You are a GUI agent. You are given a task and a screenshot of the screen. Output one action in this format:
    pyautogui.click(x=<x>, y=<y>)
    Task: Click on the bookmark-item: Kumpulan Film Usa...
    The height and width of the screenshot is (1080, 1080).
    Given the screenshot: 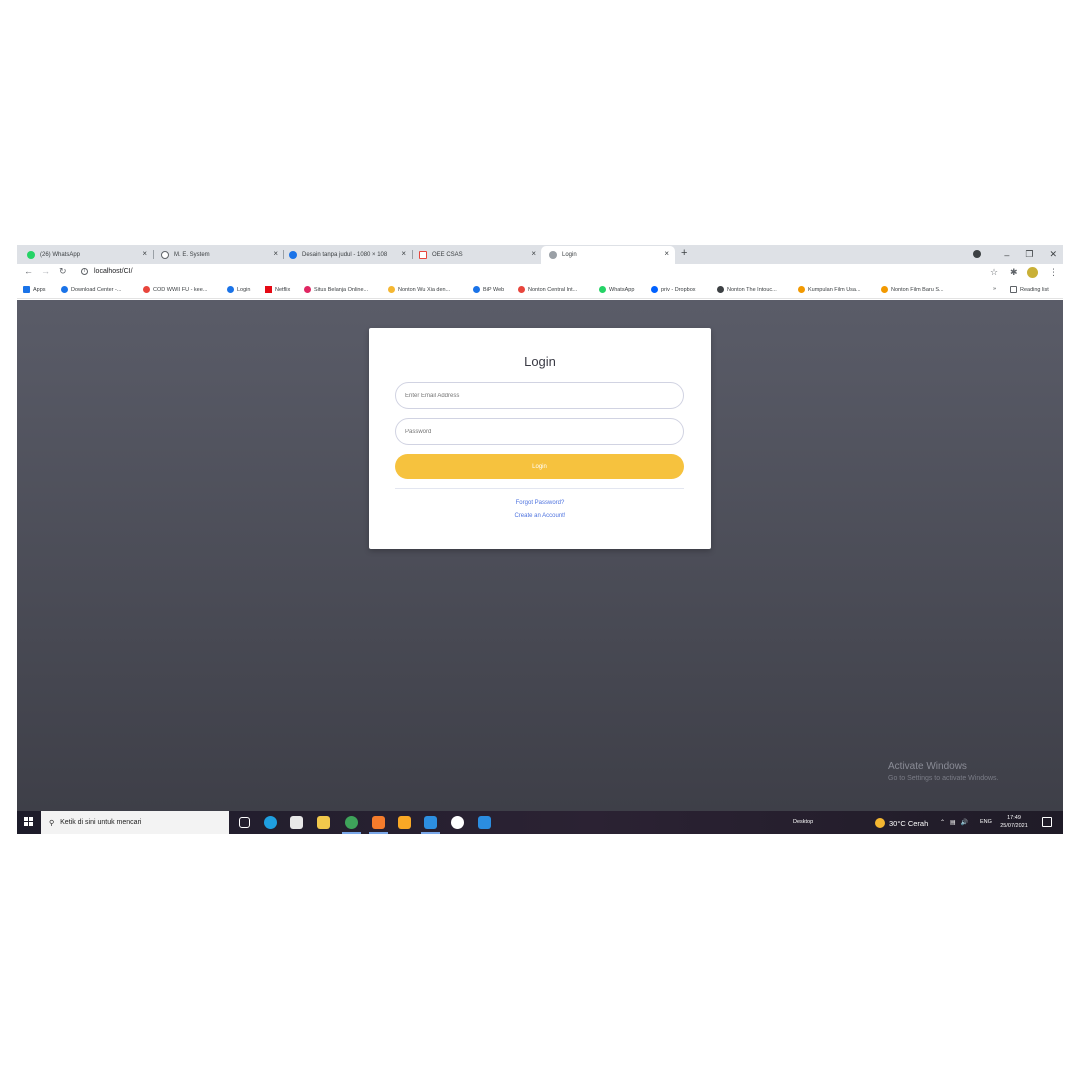 What is the action you would take?
    pyautogui.click(x=829, y=289)
    